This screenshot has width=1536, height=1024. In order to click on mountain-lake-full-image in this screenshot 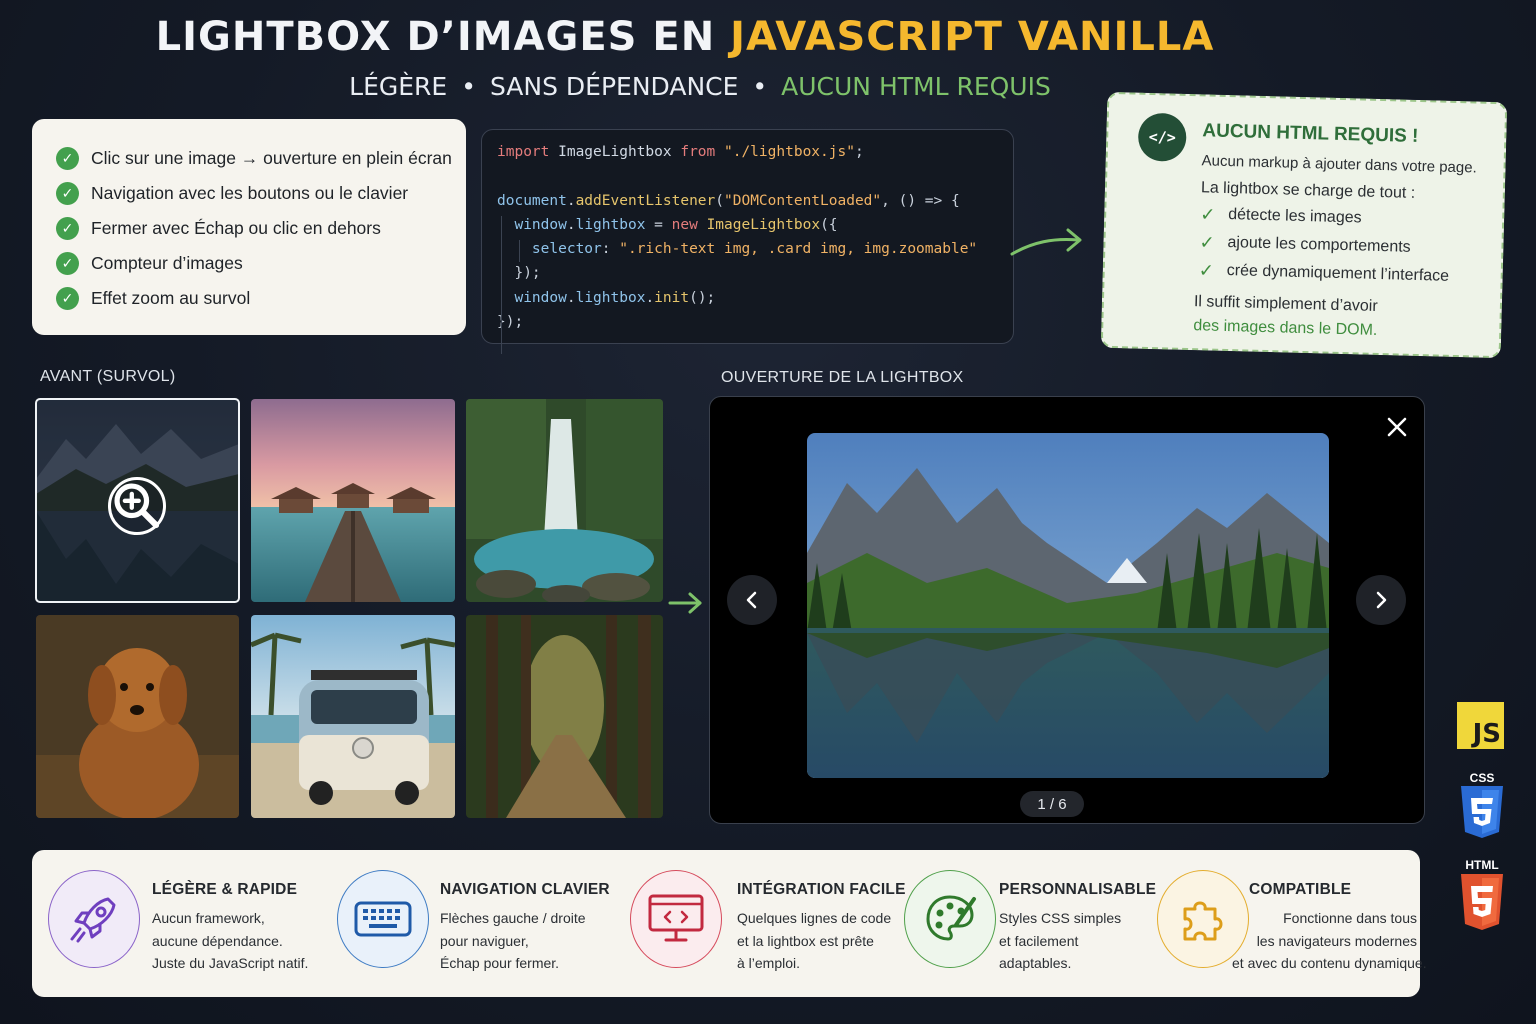, I will do `click(1068, 605)`.